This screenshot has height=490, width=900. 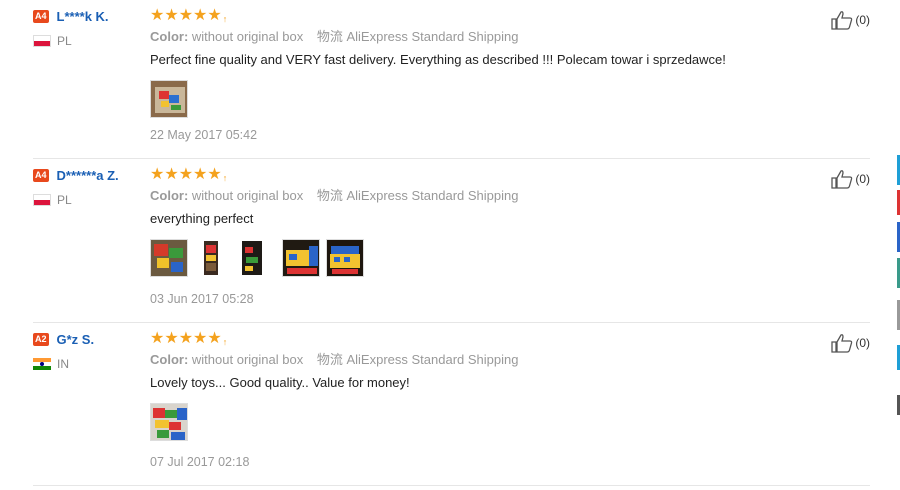 I want to click on level-badge: A2, so click(x=41, y=339).